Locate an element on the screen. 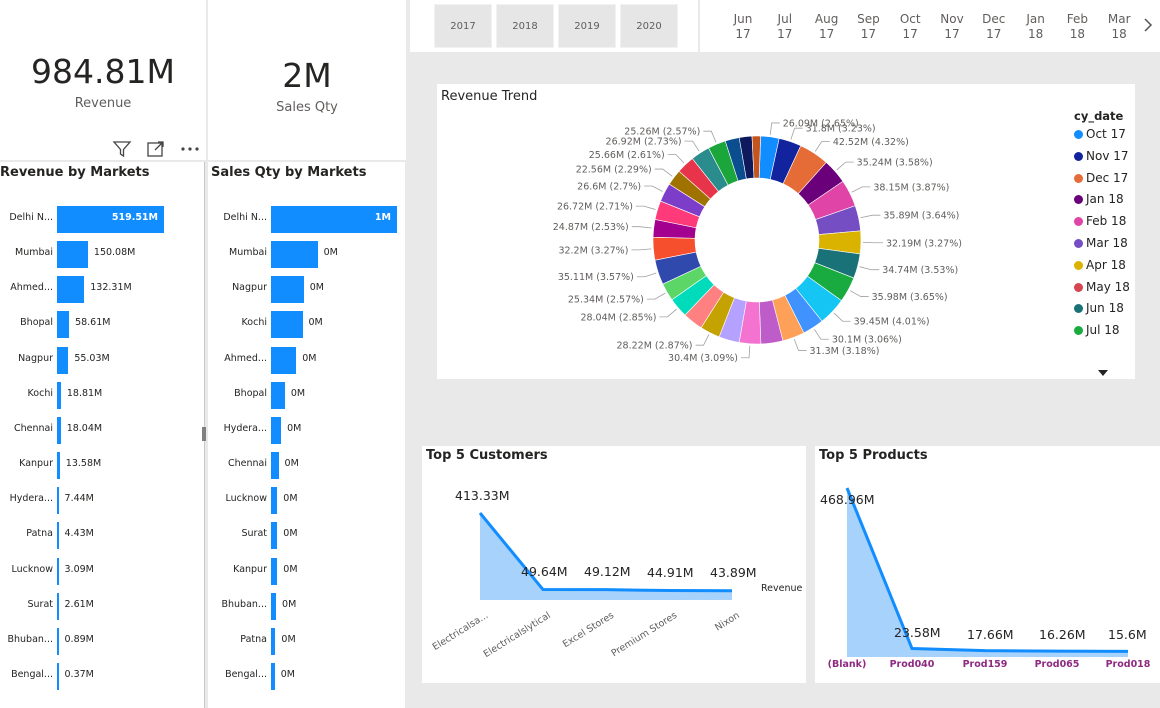  area-category-label: Prod040 is located at coordinates (912, 664).